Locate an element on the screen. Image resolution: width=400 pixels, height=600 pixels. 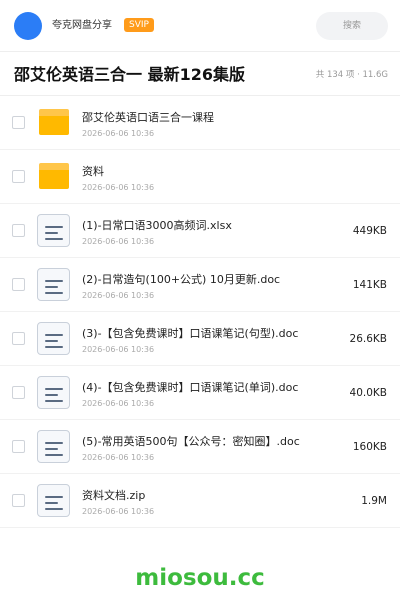
file-name: (4)-【包含免费课时】口语课笔记(单词).doc is located at coordinates (207, 388).